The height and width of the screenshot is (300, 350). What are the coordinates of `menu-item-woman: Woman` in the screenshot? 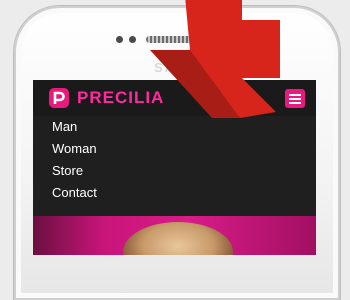 It's located at (74, 149).